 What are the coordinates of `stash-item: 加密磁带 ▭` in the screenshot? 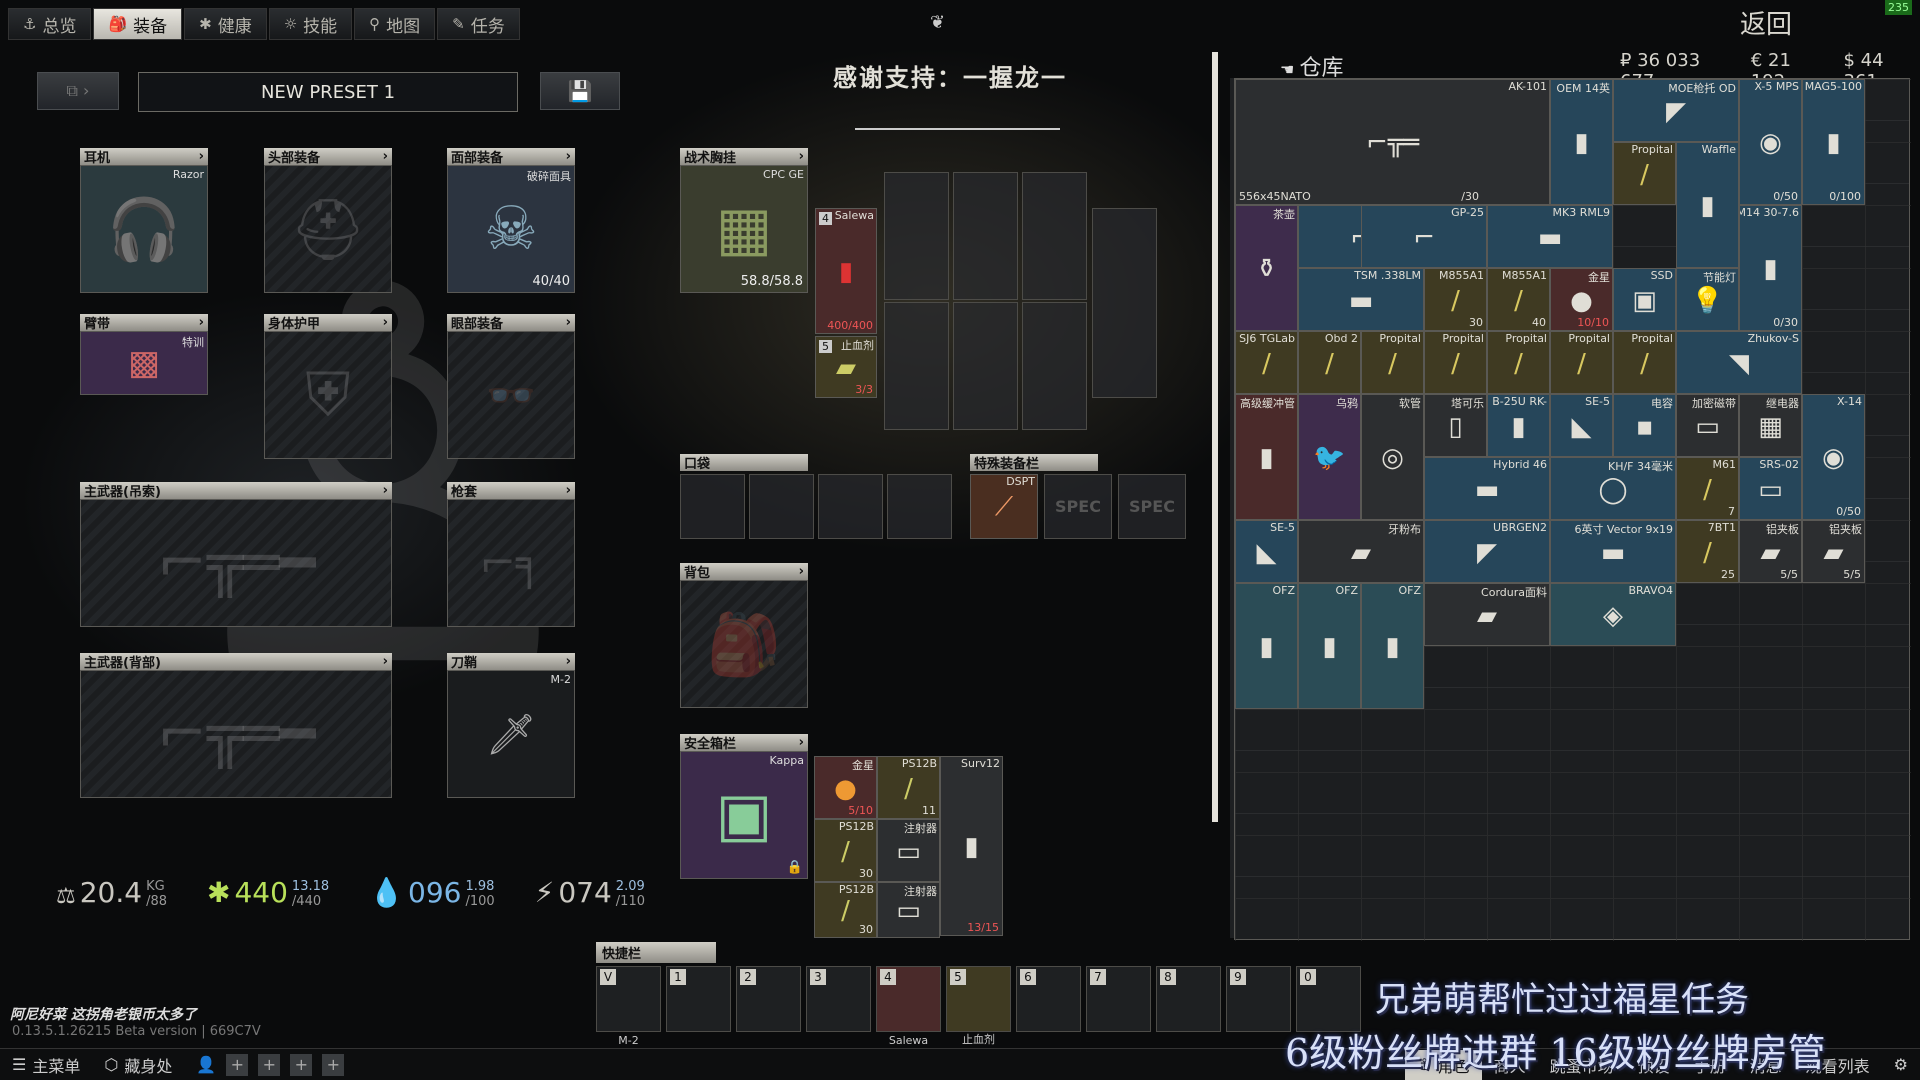 It's located at (1707, 425).